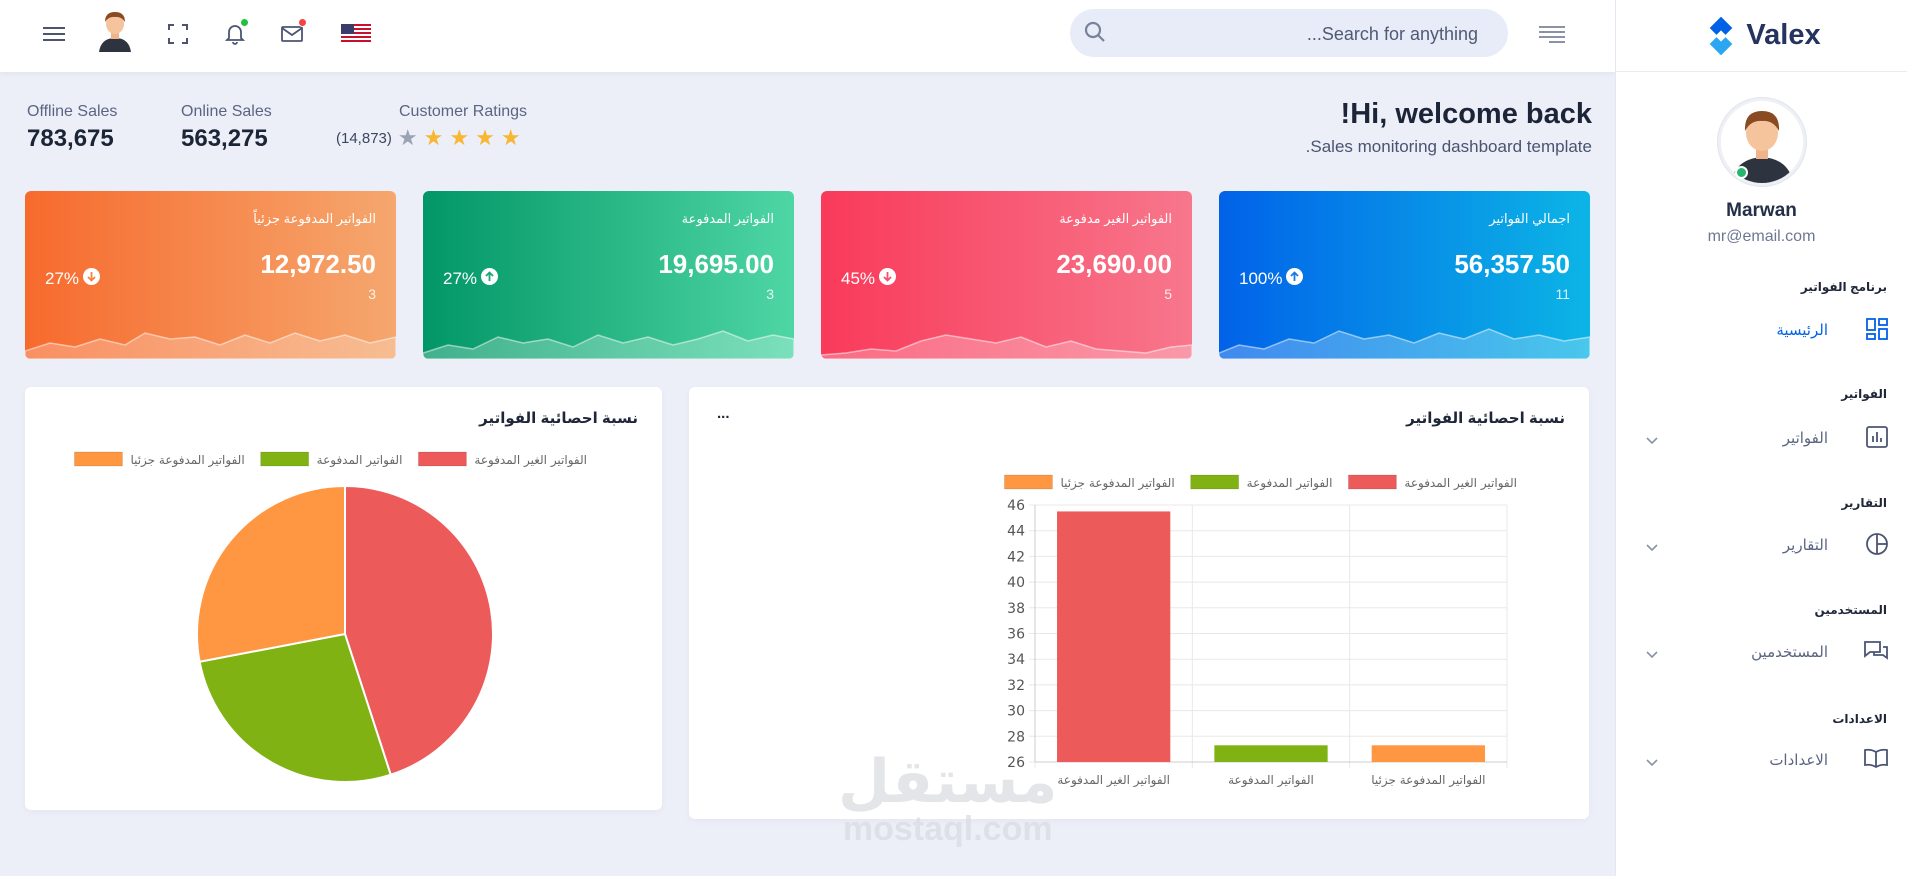  I want to click on notification-dot, so click(244, 22).